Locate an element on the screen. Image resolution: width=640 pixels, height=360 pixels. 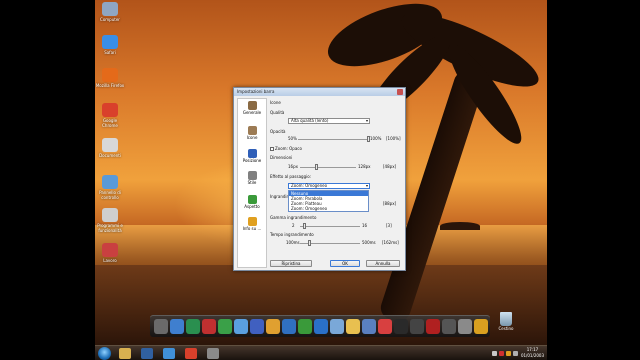
gamma-max: 16 is located at coordinates (365, 225).